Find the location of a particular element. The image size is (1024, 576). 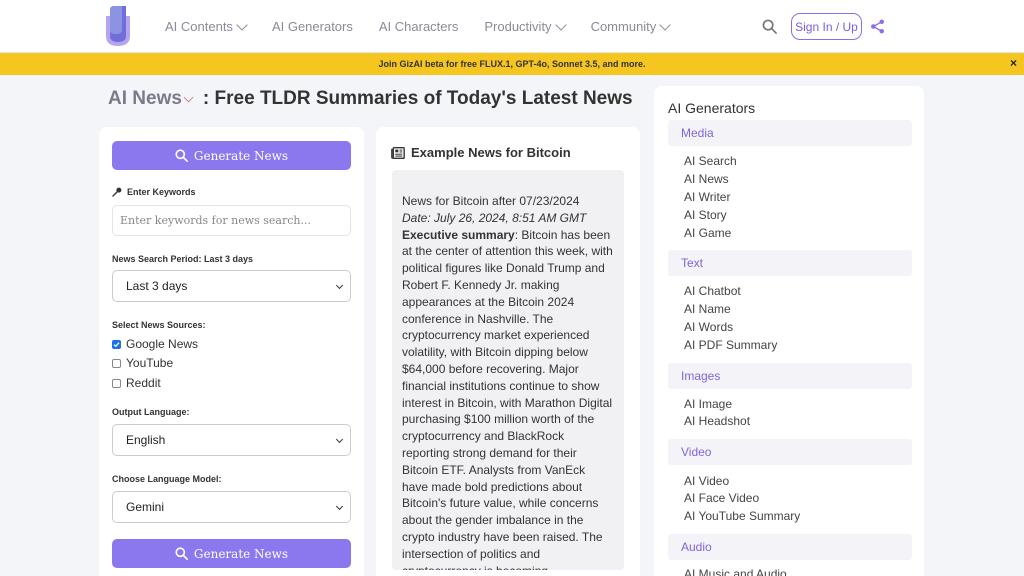

sidebar-item-ai-story: AI Story is located at coordinates (705, 215).